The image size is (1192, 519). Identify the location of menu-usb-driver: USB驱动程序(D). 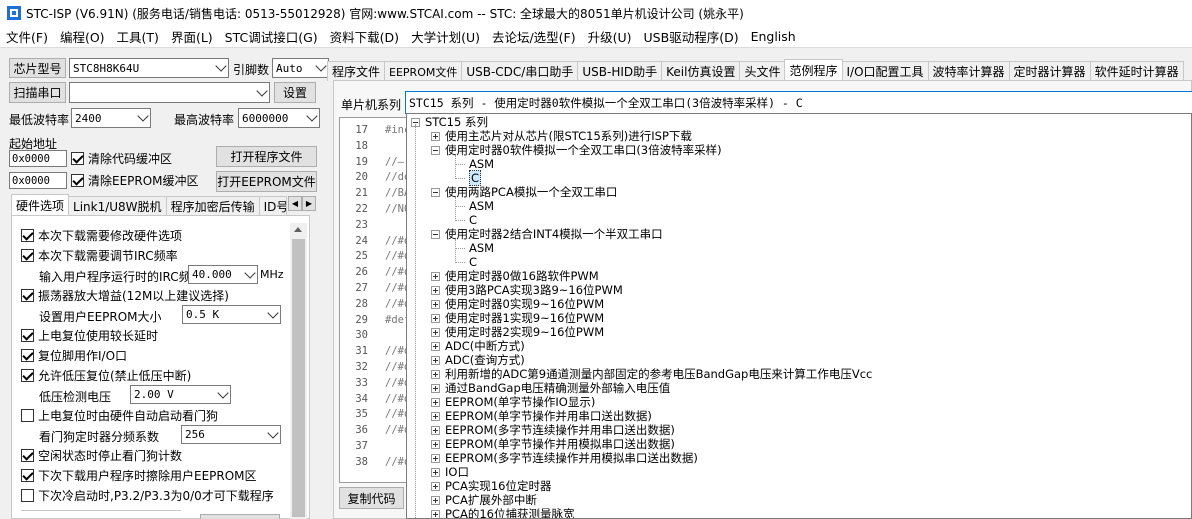
(691, 36).